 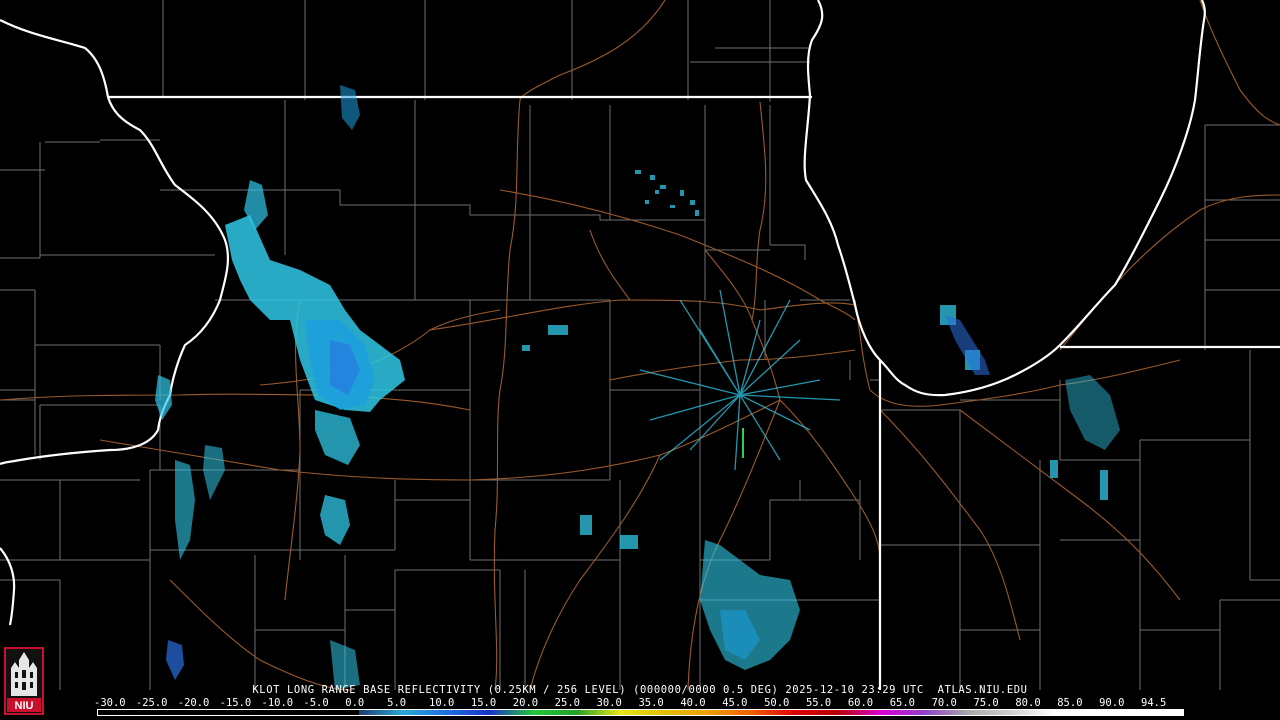 What do you see at coordinates (1028, 703) in the screenshot?
I see `colorscale-label: 80.0` at bounding box center [1028, 703].